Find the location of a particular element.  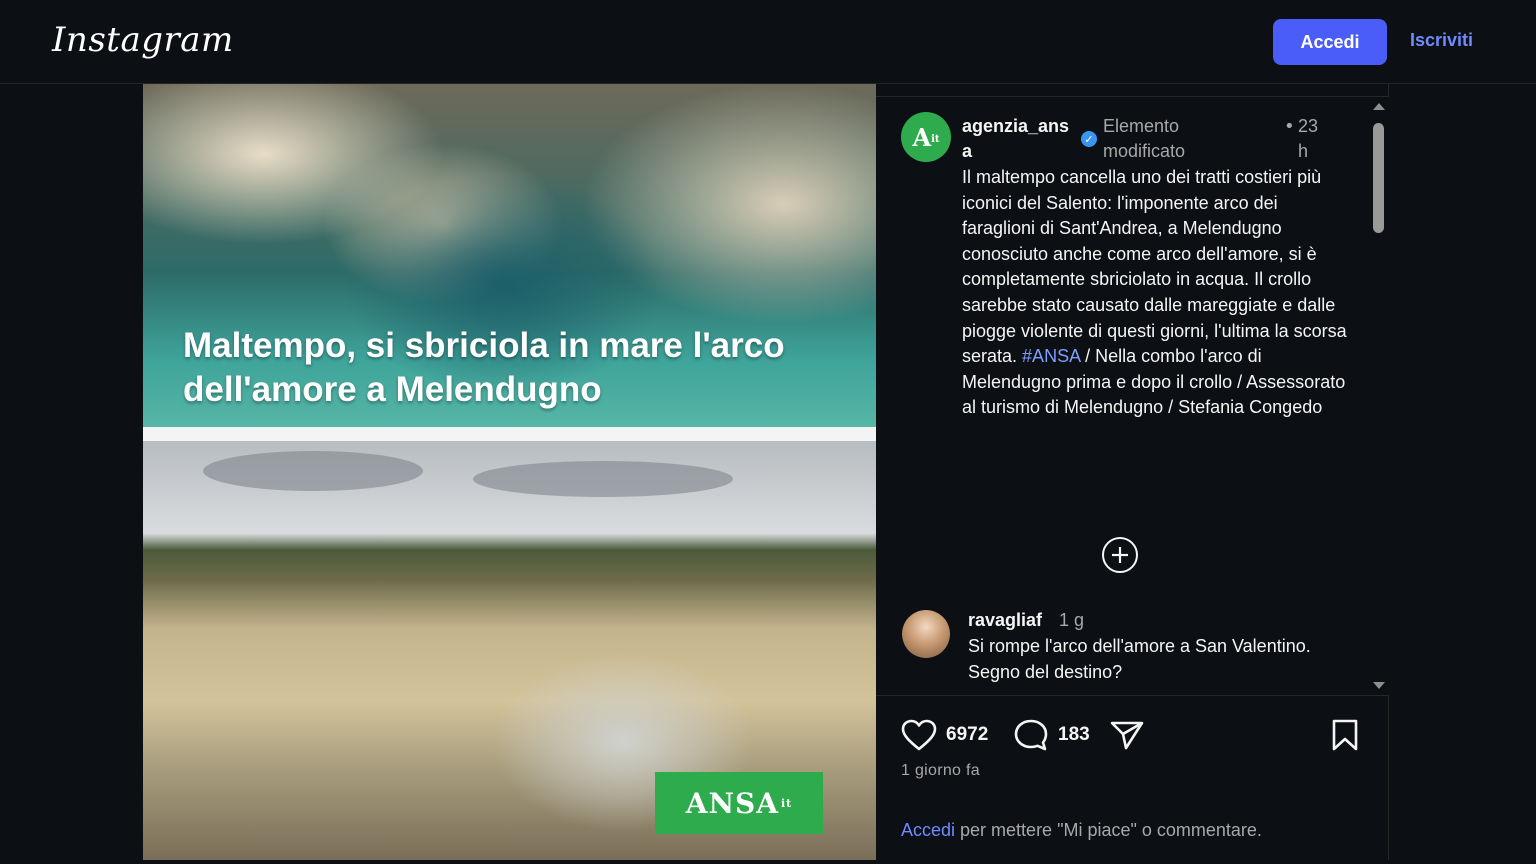

commenter-avatar is located at coordinates (926, 634).